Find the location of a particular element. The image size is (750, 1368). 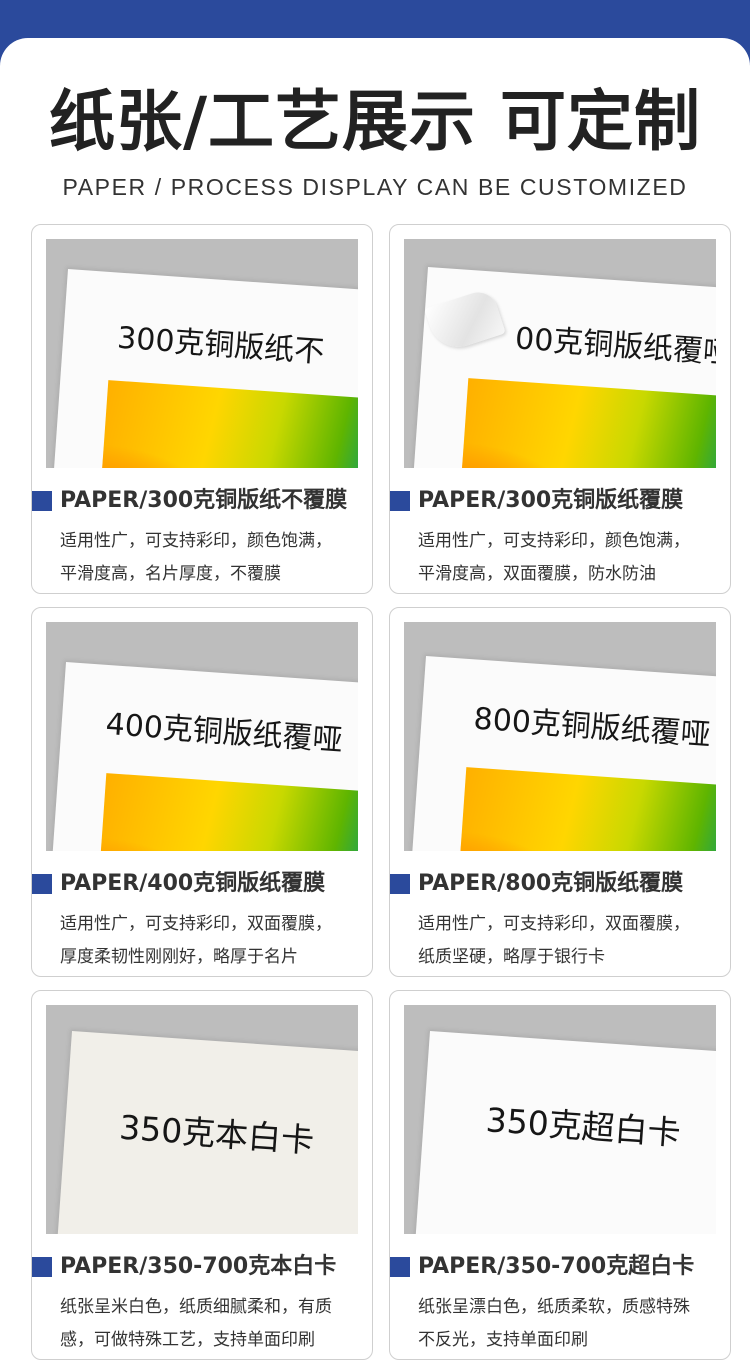

description-line: 感，可做特殊工艺，支持单面印刷 is located at coordinates (187, 1340).